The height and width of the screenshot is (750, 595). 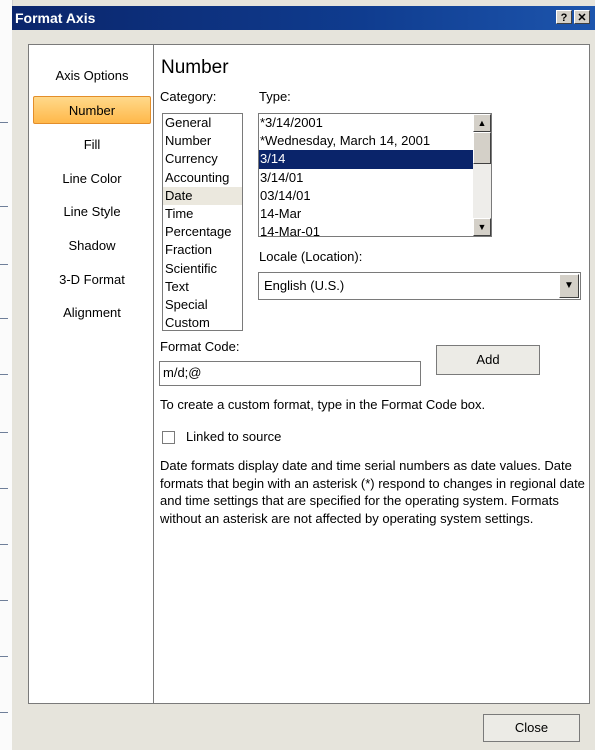 What do you see at coordinates (195, 67) in the screenshot?
I see `panel-title: Number` at bounding box center [195, 67].